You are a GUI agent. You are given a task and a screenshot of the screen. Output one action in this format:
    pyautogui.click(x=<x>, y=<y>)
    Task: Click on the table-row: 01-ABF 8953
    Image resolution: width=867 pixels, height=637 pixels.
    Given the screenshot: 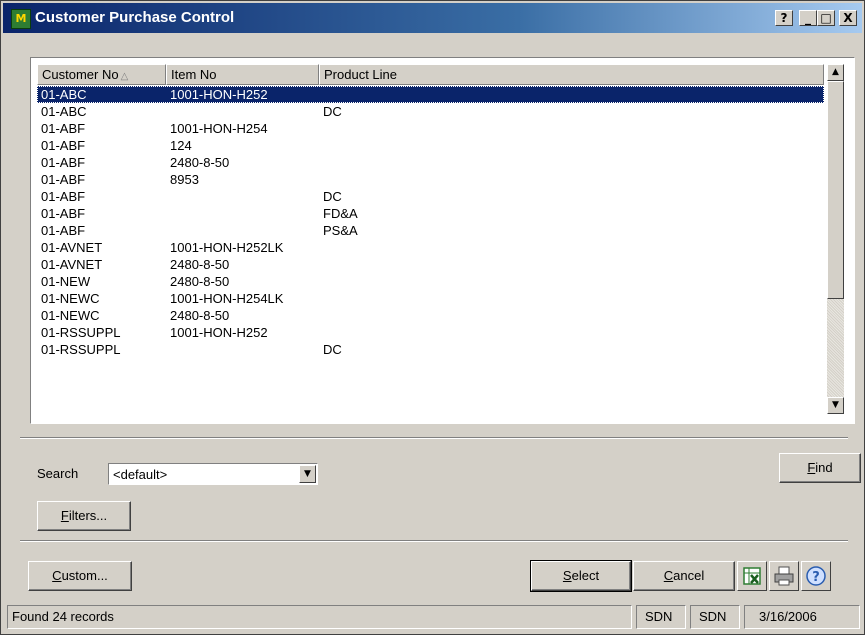 What is the action you would take?
    pyautogui.click(x=430, y=179)
    